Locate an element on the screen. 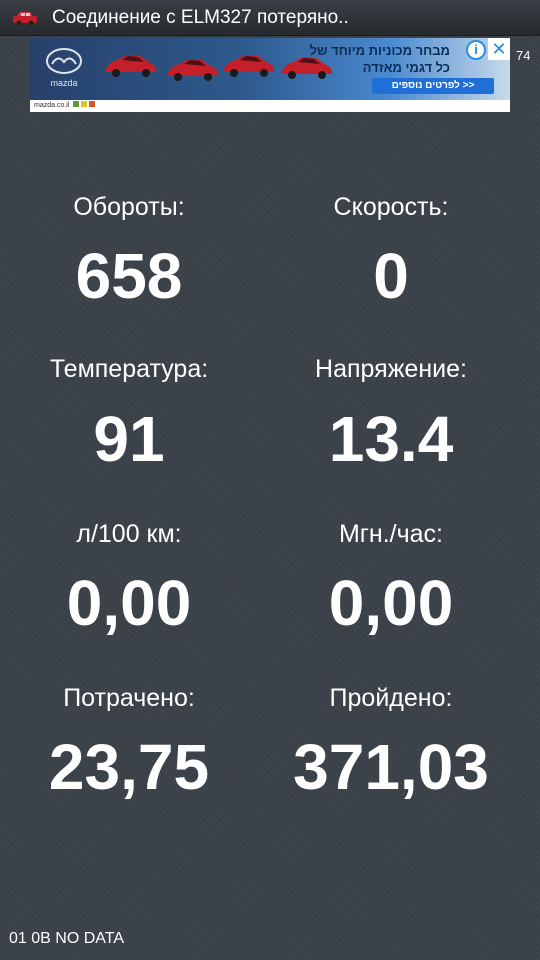 The width and height of the screenshot is (540, 960). connection-status-title: Соединение с ELM327 потеряно.. is located at coordinates (200, 17).